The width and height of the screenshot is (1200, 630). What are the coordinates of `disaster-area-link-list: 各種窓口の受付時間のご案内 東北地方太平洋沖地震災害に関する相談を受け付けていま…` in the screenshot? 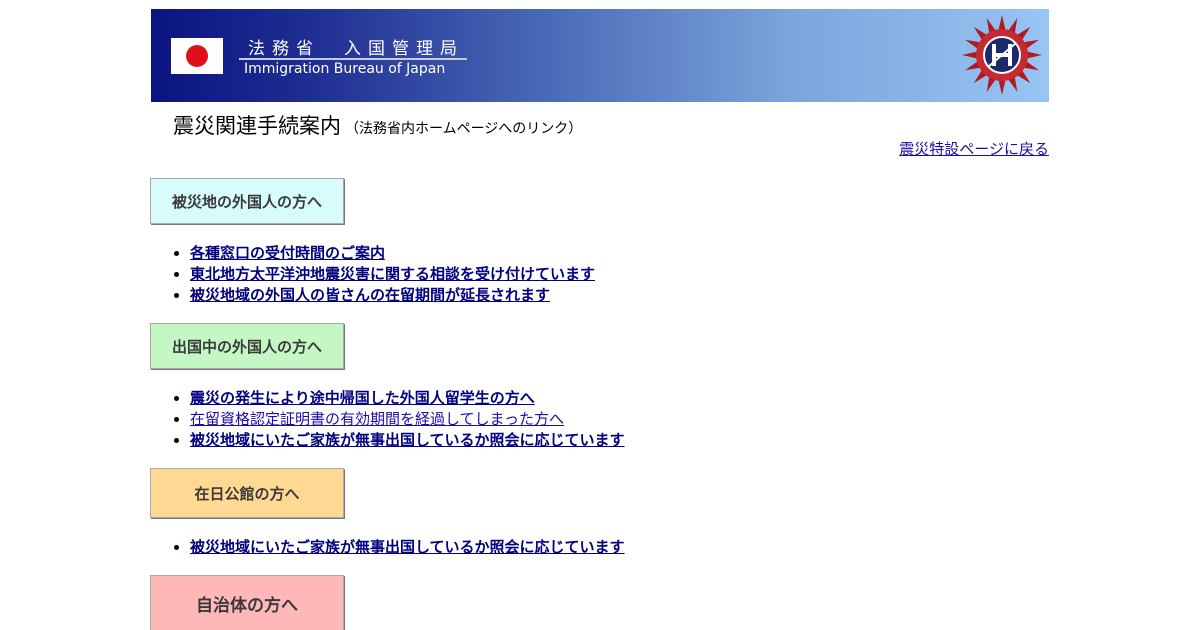 It's located at (372, 274).